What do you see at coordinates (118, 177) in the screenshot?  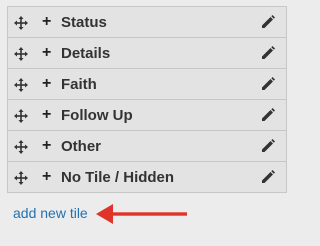 I see `tile-label: No Tile / Hidden` at bounding box center [118, 177].